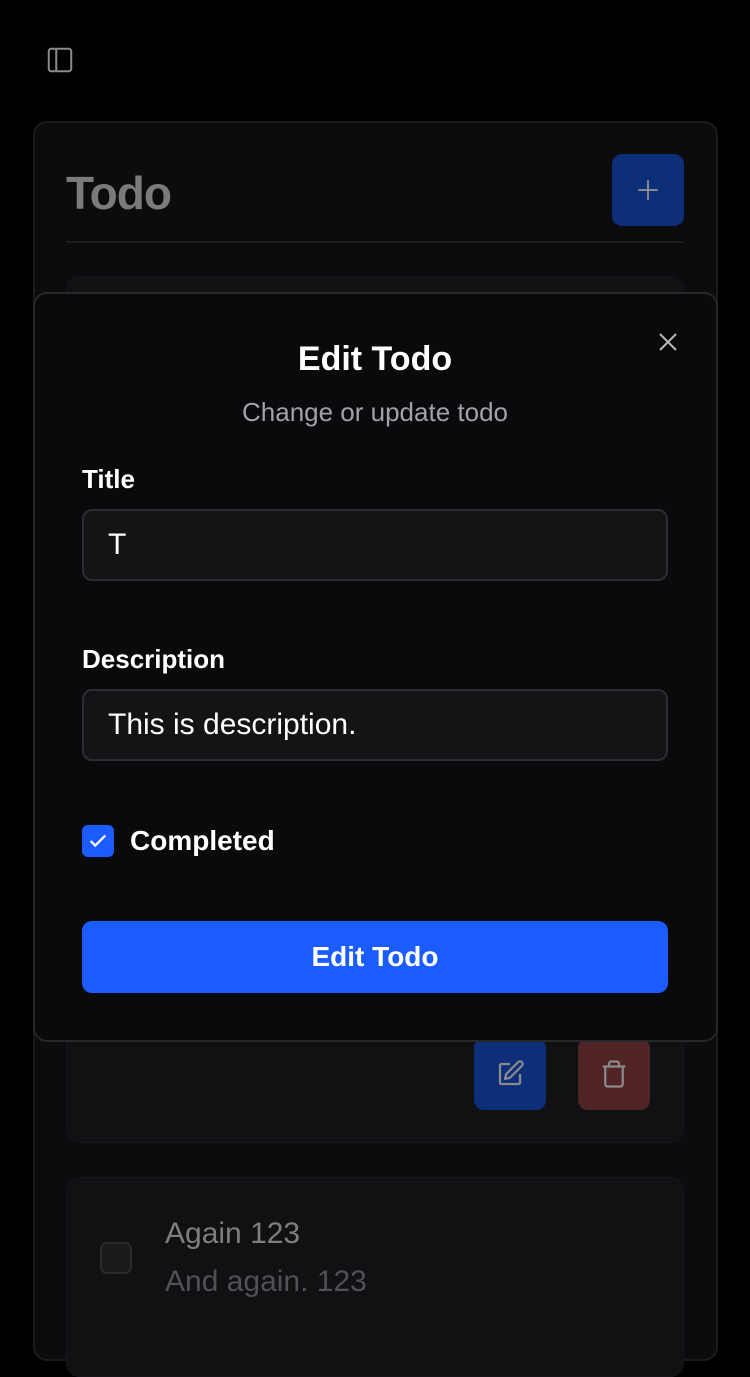 The width and height of the screenshot is (750, 1377). Describe the element at coordinates (375, 412) in the screenshot. I see `dialog-subtitle: Change or update todo` at that location.